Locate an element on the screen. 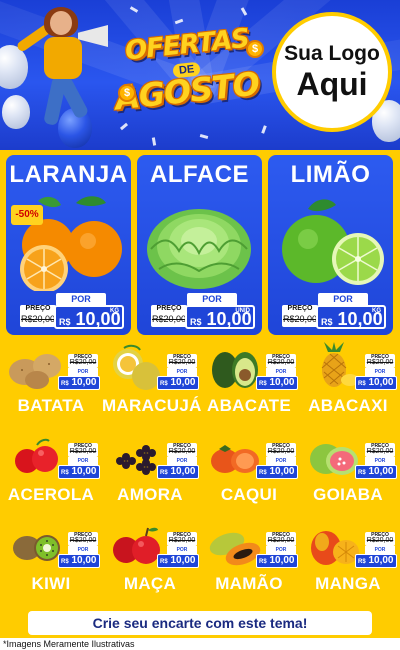  product-card-goiaba: PREÇO R$20,00 POR R$ 10,00 GOIABA is located at coordinates (348, 469).